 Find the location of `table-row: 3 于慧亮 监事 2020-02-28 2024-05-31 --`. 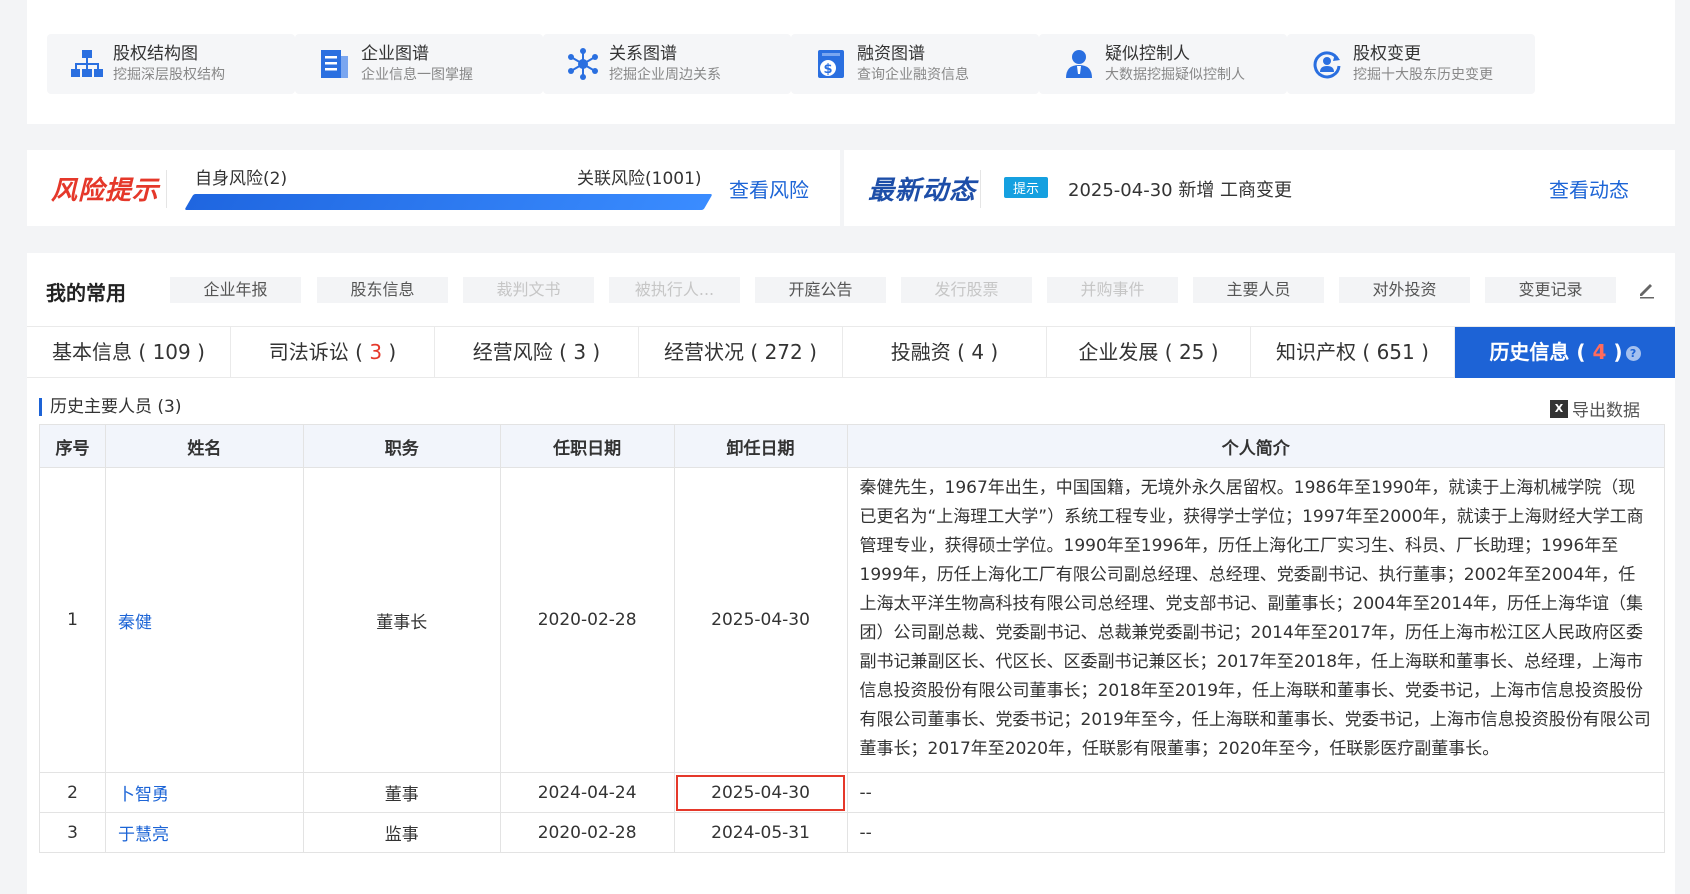

table-row: 3 于慧亮 监事 2020-02-28 2024-05-31 -- is located at coordinates (852, 832).